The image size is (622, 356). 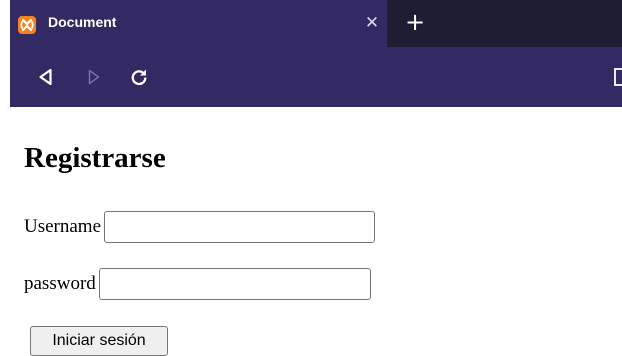 I want to click on page-title: Registrarse, so click(x=95, y=158).